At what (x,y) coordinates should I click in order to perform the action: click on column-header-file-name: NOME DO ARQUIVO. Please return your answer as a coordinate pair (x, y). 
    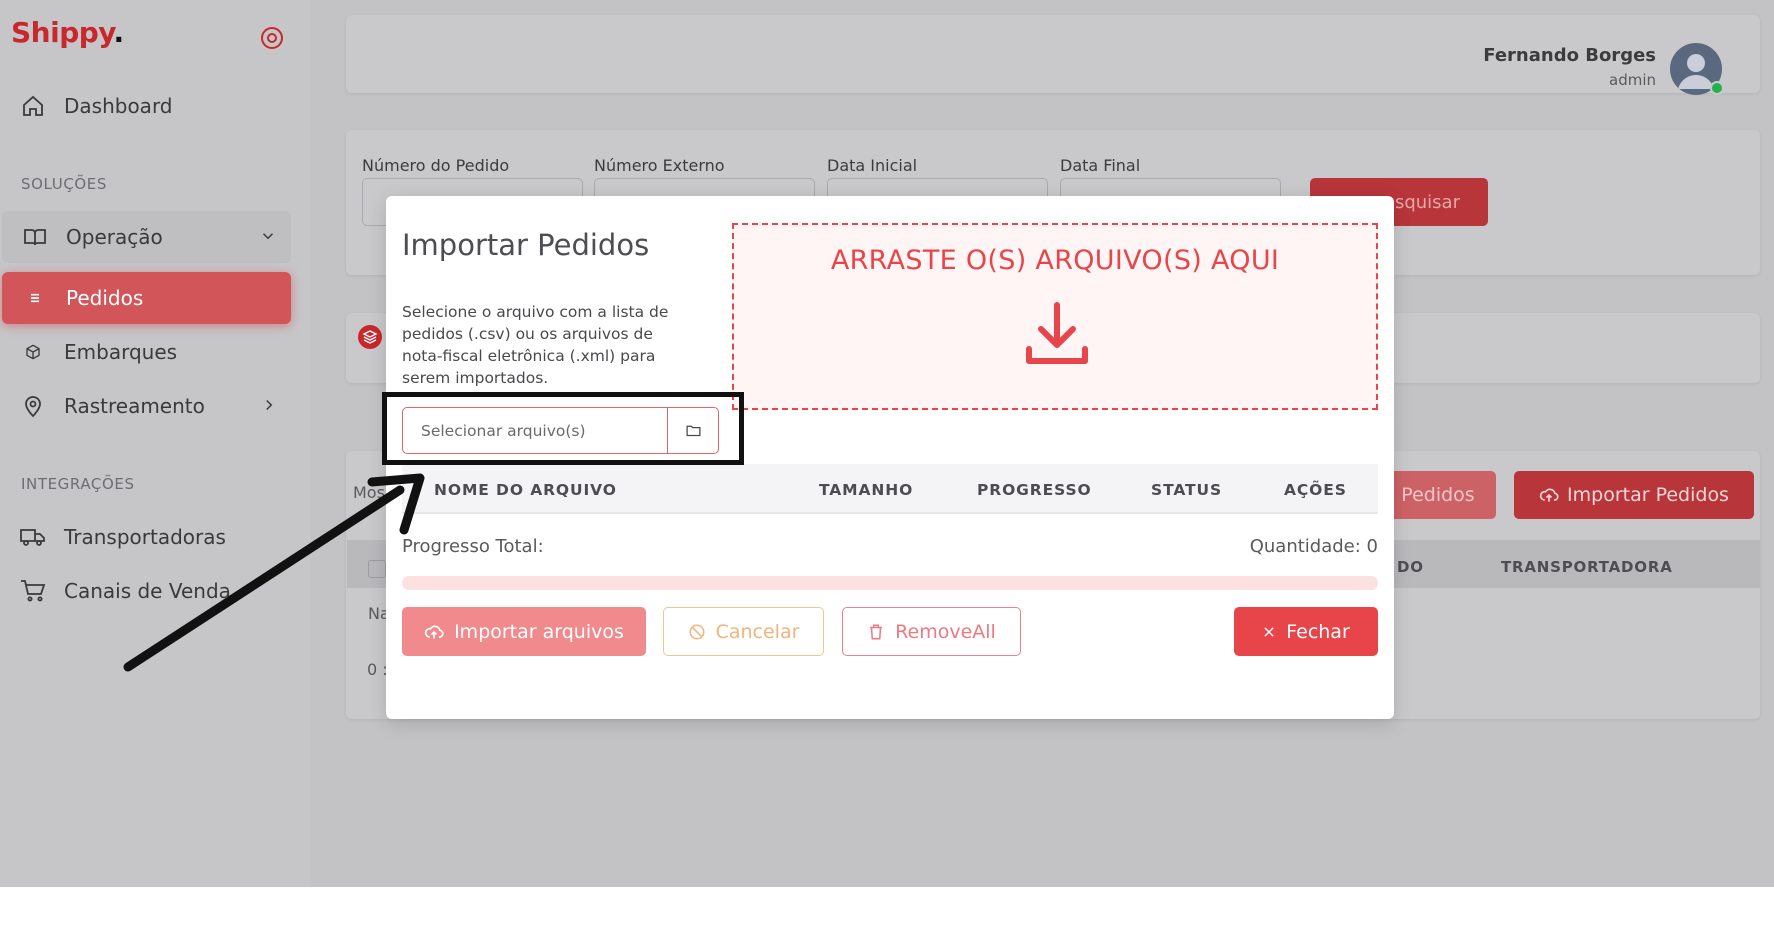
    Looking at the image, I should click on (525, 490).